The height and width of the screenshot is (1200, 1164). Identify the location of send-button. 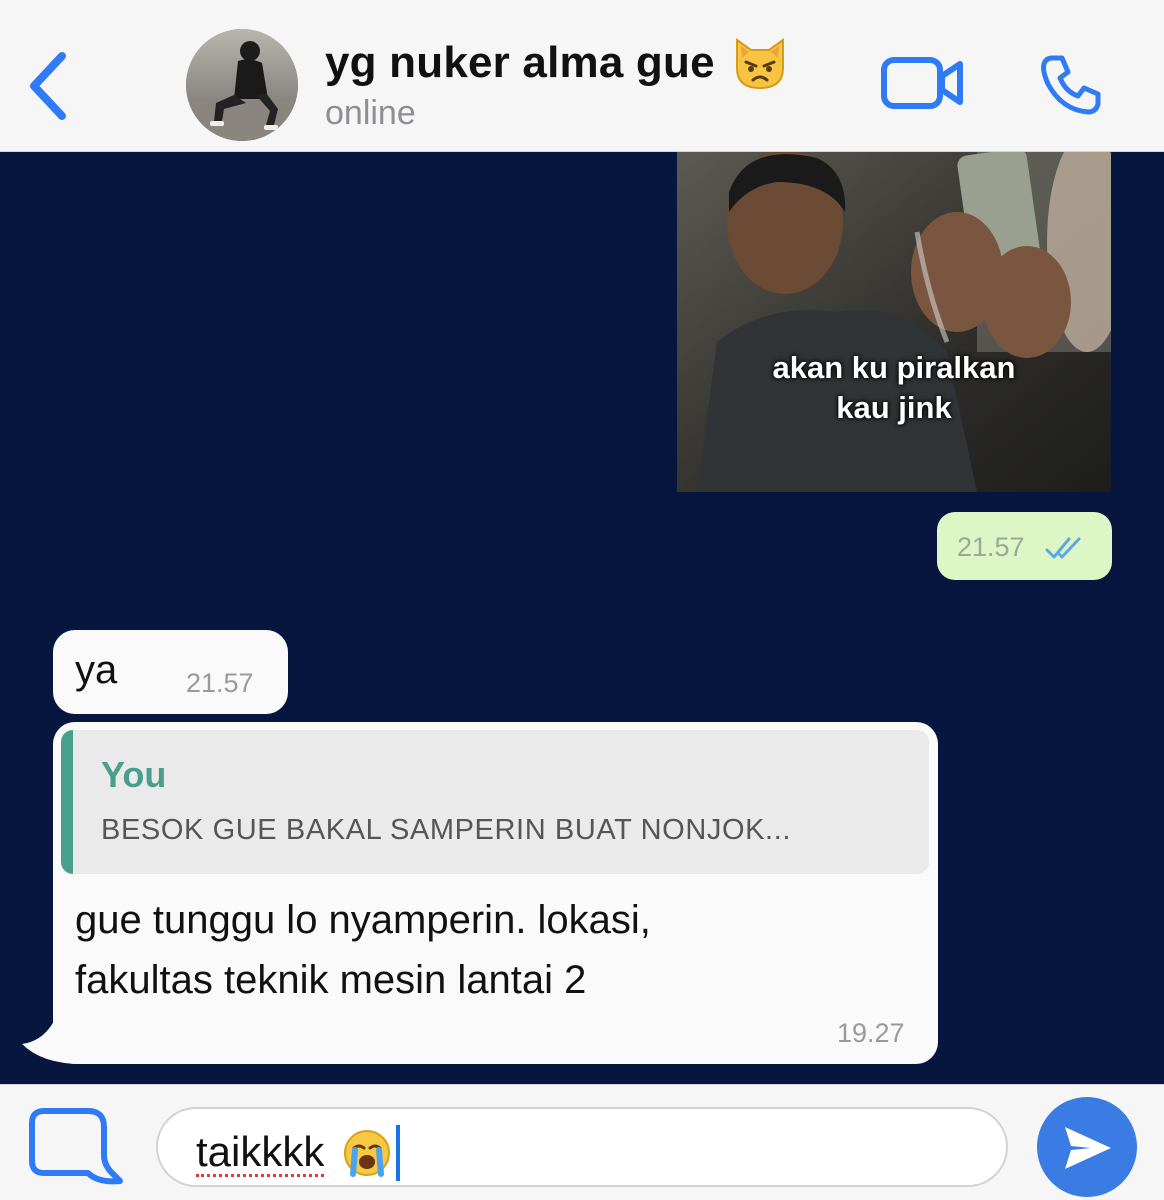
(1087, 1147).